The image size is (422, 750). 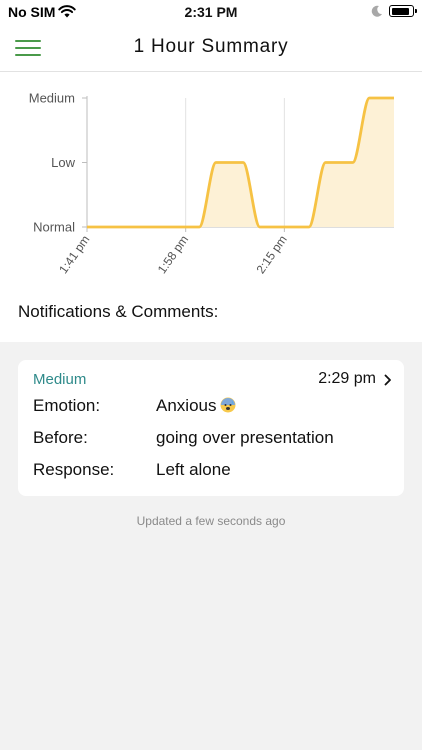 I want to click on emotion-value: Anxious, so click(x=196, y=406).